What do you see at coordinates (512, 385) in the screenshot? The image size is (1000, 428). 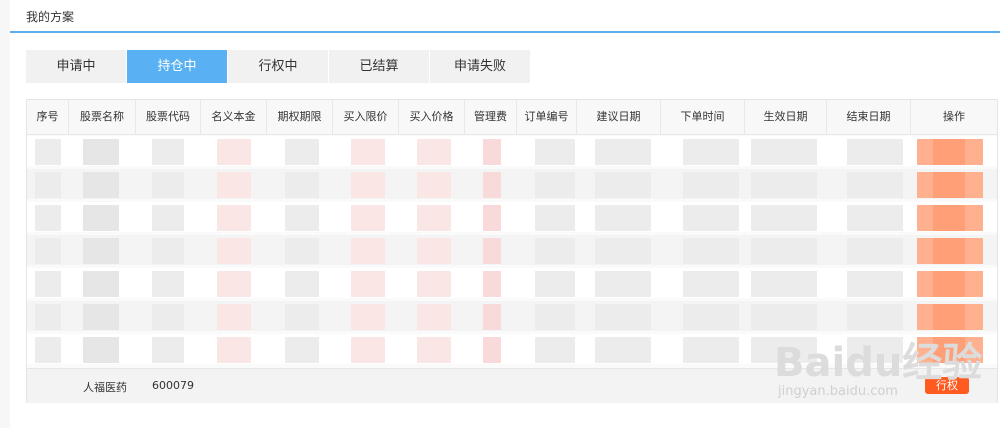 I see `table-row: 人福医药 600079 行权` at bounding box center [512, 385].